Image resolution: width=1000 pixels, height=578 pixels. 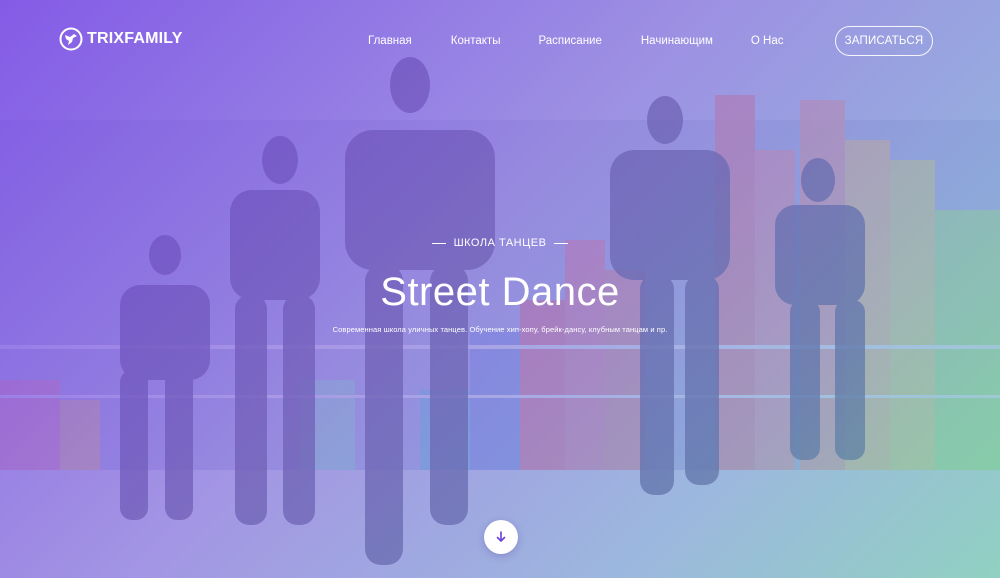 What do you see at coordinates (561, 243) in the screenshot?
I see `eyebrow-line-right` at bounding box center [561, 243].